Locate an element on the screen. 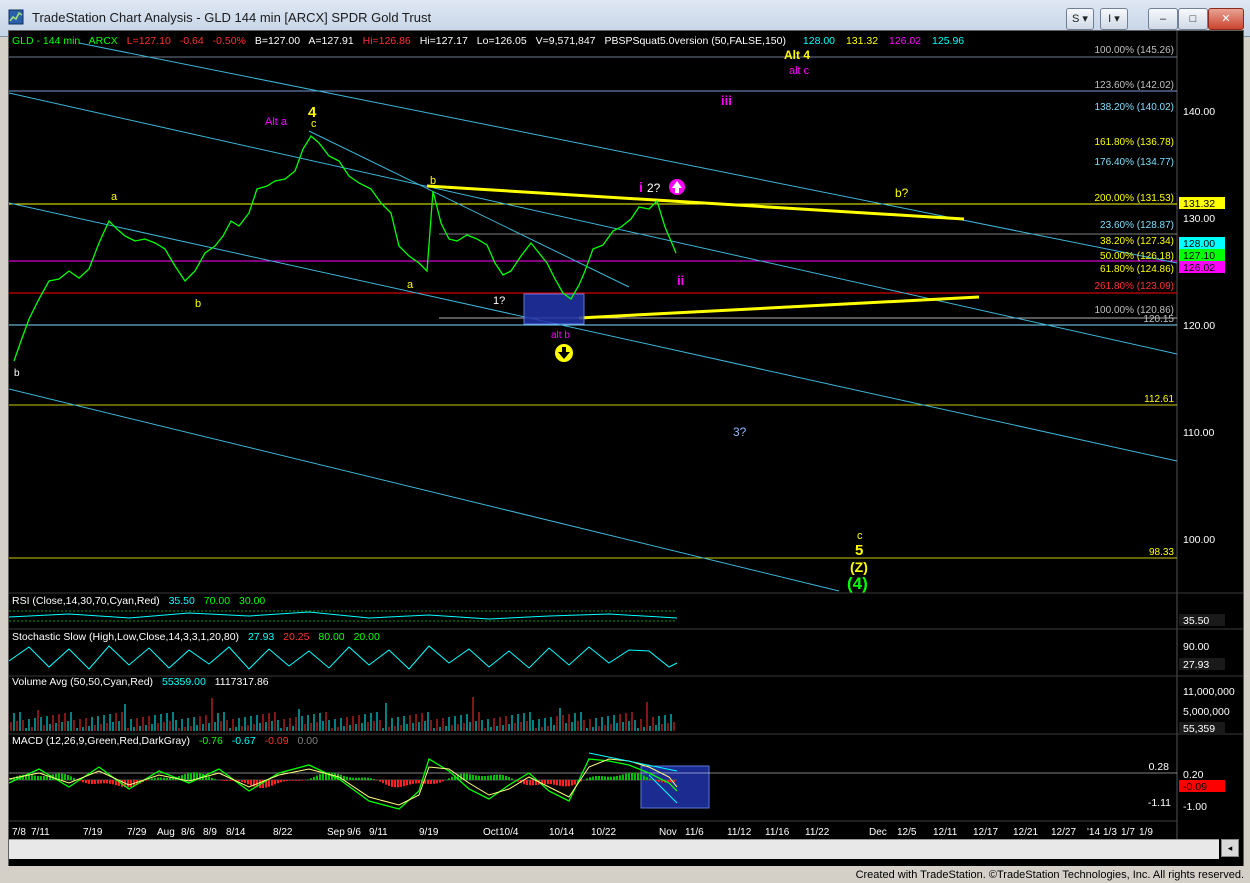  wave-1q: 1? is located at coordinates (499, 301).